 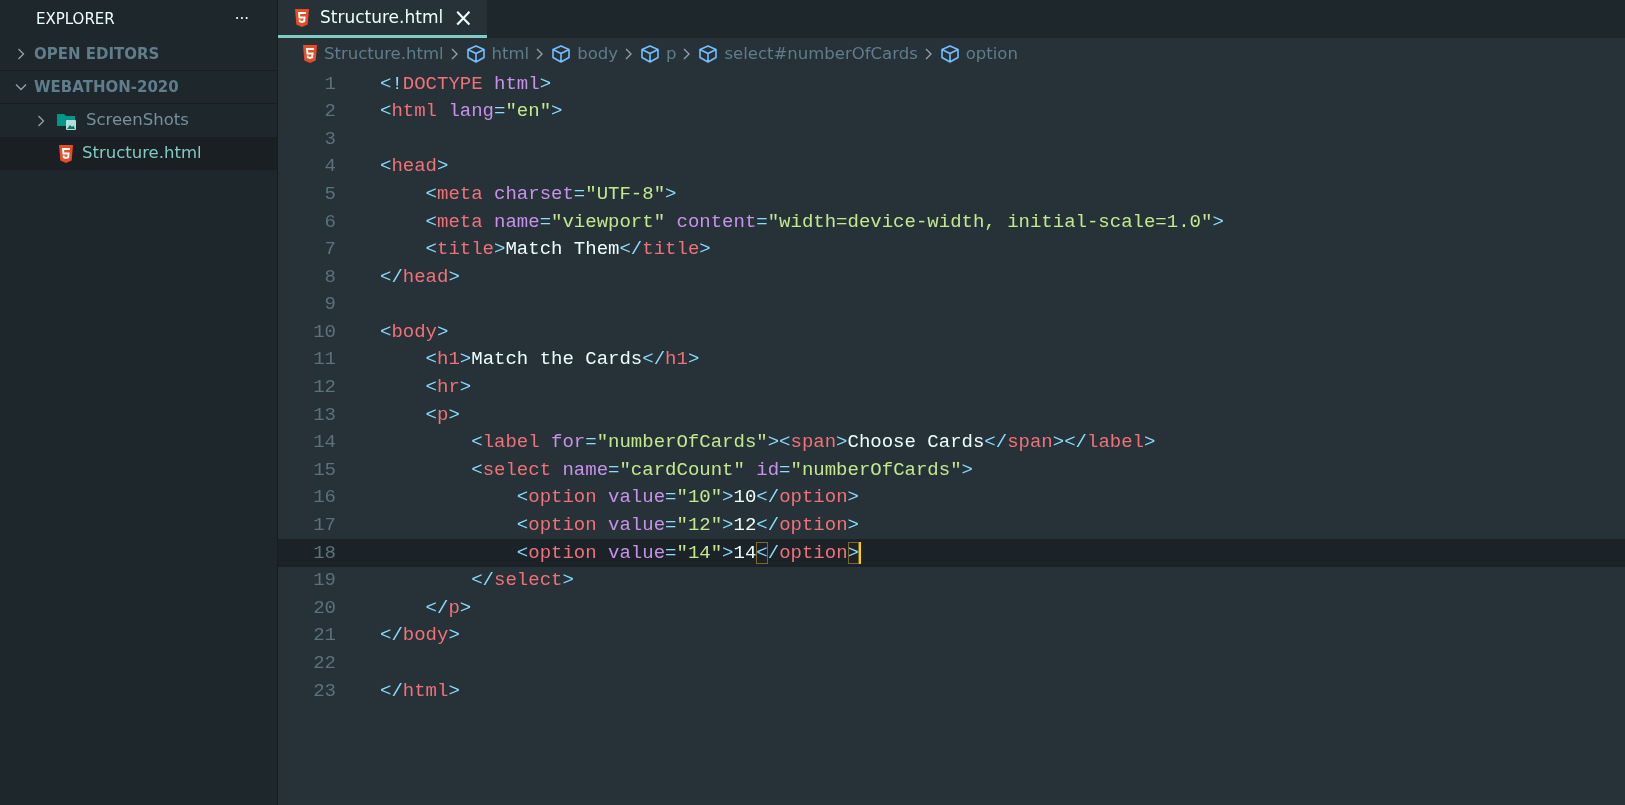 What do you see at coordinates (471, 112) in the screenshot?
I see `code-line: <html lang="en">` at bounding box center [471, 112].